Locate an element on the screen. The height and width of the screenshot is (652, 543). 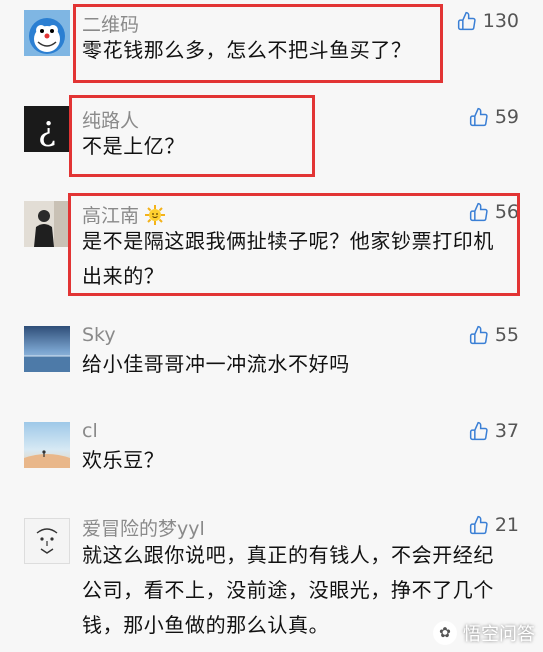
like-button: 21 is located at coordinates (494, 525).